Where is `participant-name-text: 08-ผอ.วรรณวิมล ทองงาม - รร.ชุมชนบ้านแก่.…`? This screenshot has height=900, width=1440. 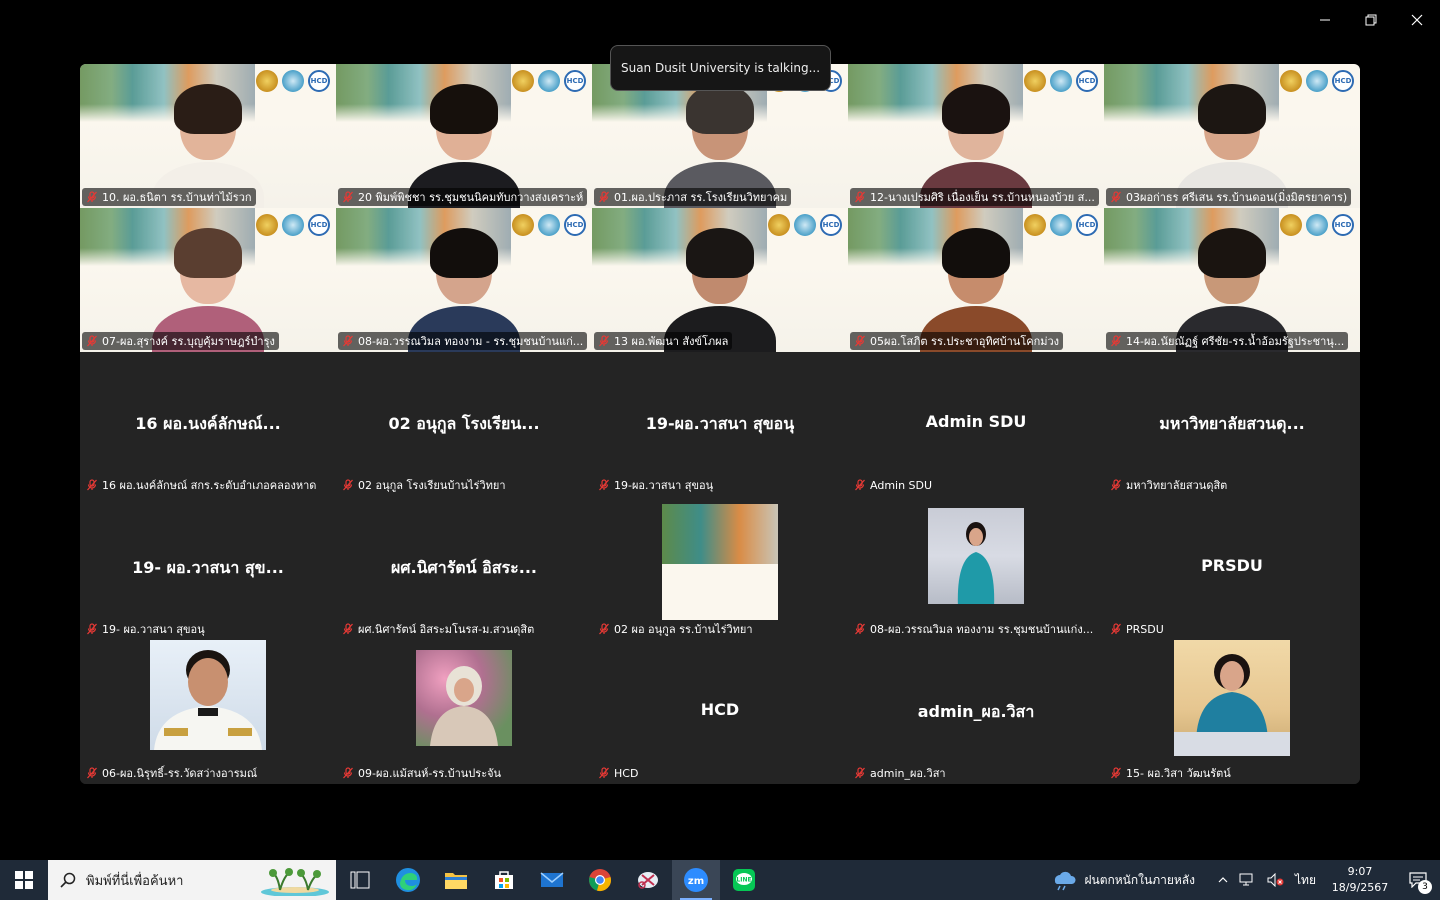 participant-name-text: 08-ผอ.วรรณวิมล ทองงาม - รร.ชุมชนบ้านแก่.… is located at coordinates (471, 341).